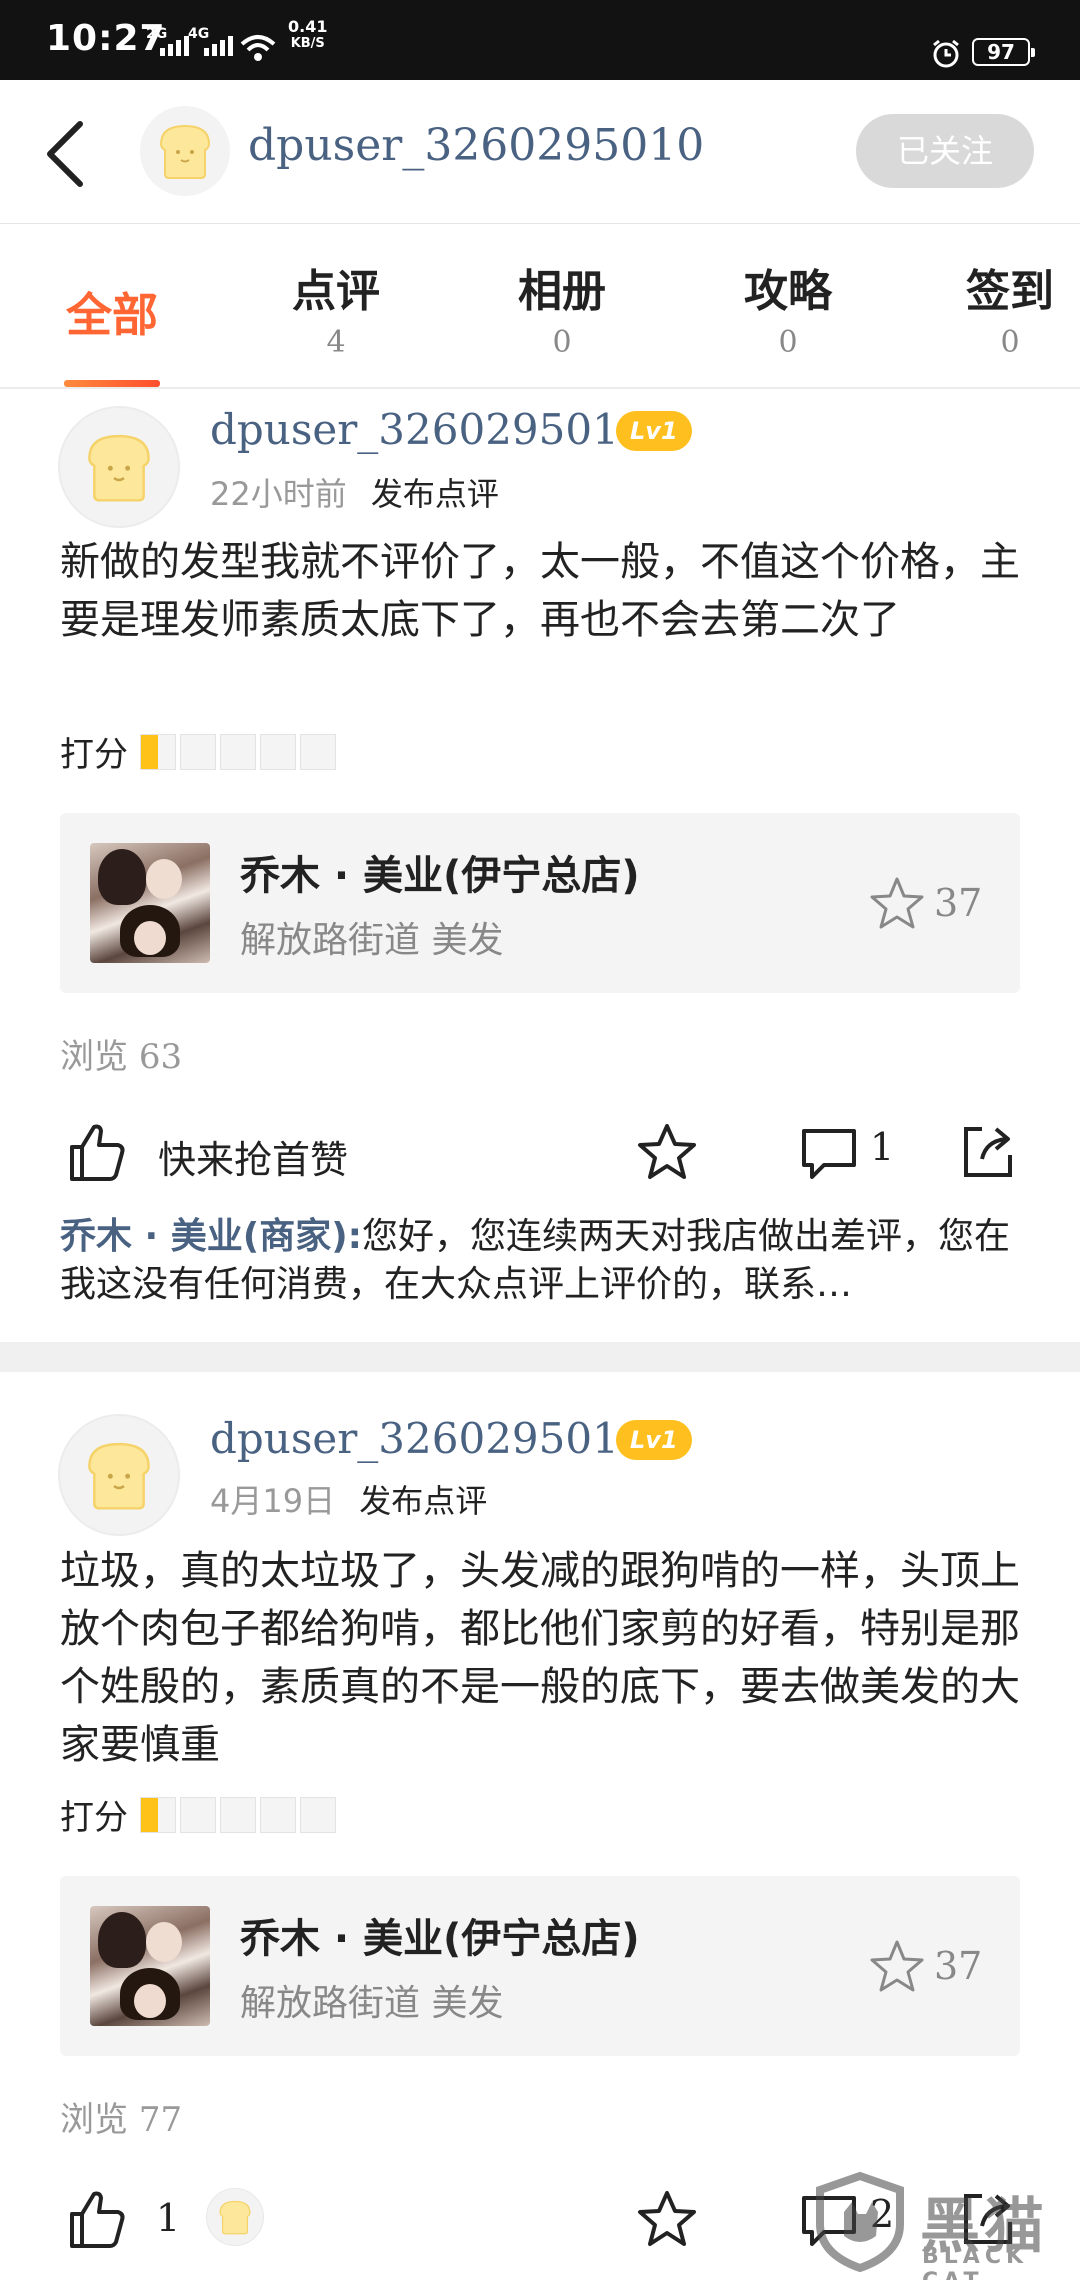  I want to click on tab-all: 全部, so click(112, 300).